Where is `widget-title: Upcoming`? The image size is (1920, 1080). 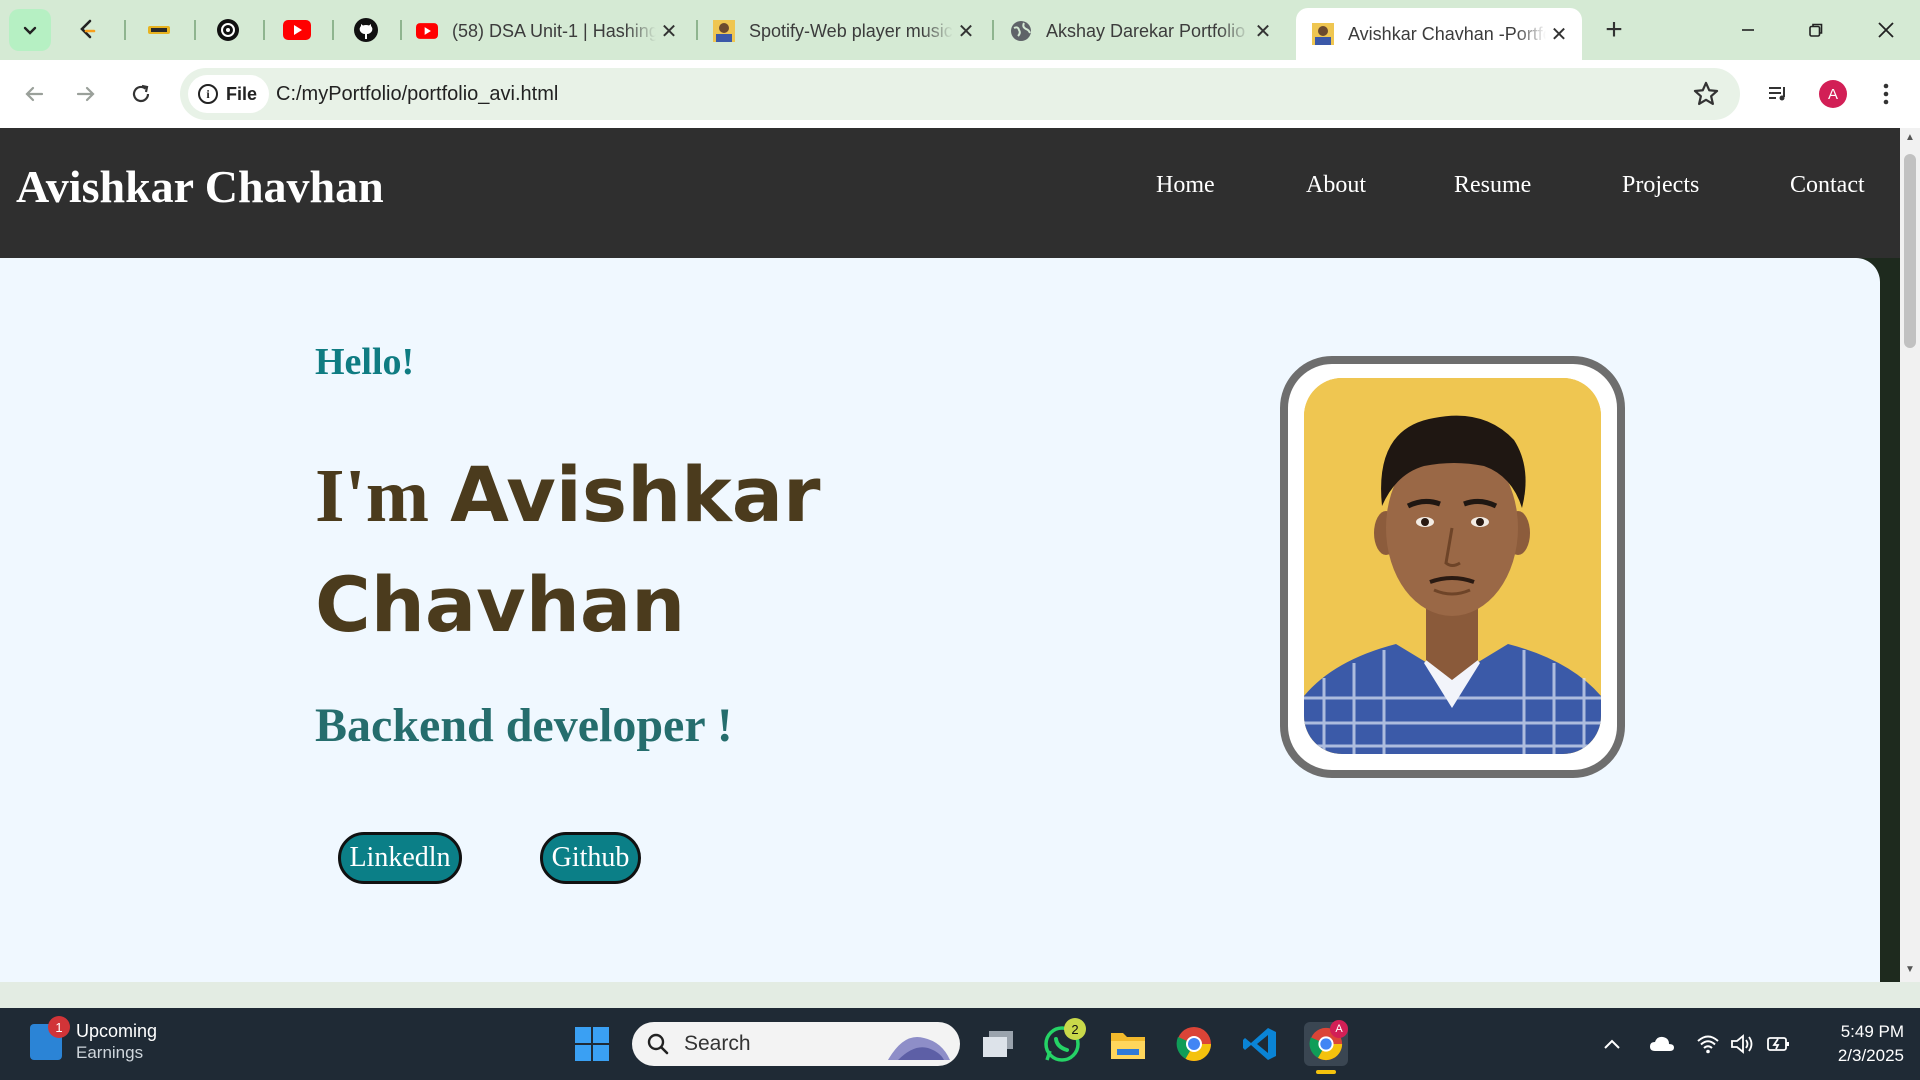
widget-title: Upcoming is located at coordinates (117, 1031).